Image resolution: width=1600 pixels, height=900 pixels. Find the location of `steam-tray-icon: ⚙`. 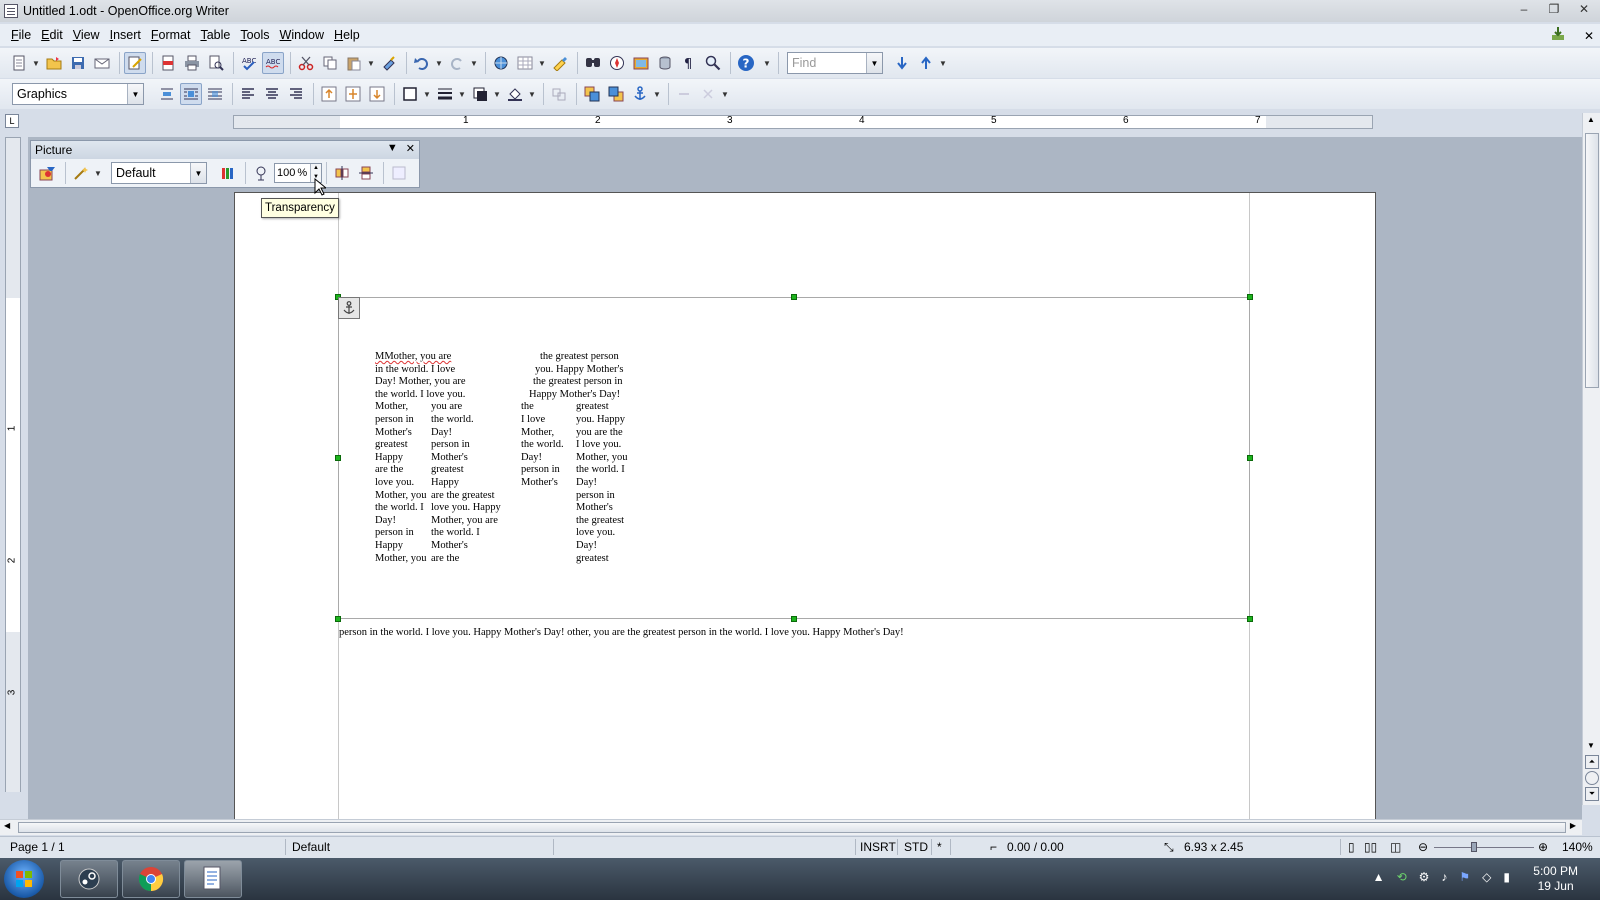

steam-tray-icon: ⚙ is located at coordinates (1424, 877).